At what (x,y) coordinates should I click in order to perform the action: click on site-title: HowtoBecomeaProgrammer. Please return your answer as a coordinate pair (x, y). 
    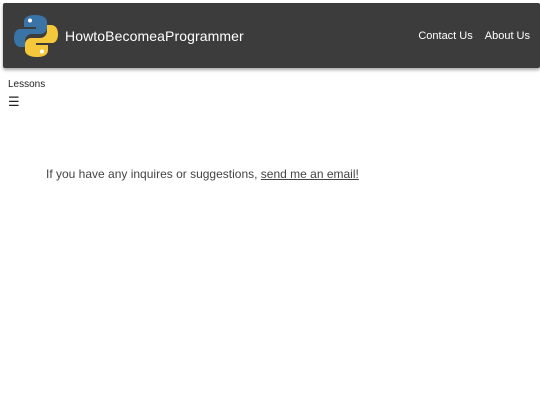
    Looking at the image, I should click on (154, 36).